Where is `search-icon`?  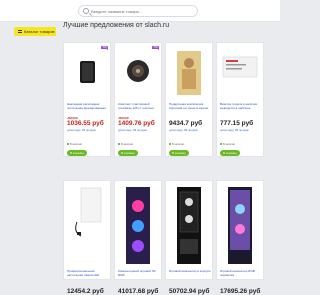 search-icon is located at coordinates (86, 11).